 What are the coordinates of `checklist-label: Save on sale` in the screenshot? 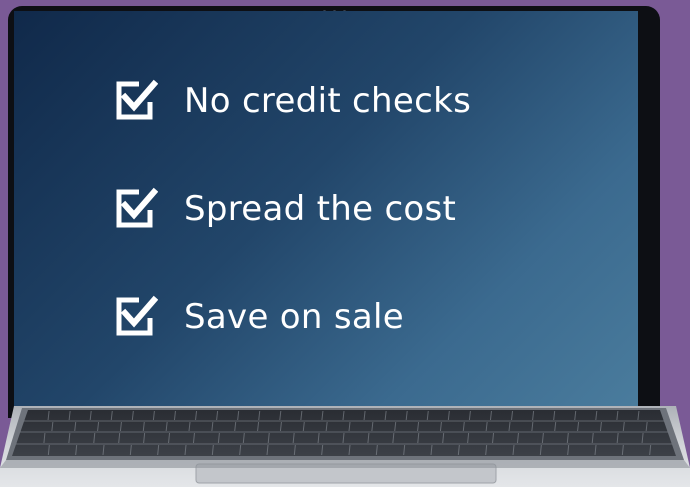 It's located at (294, 317).